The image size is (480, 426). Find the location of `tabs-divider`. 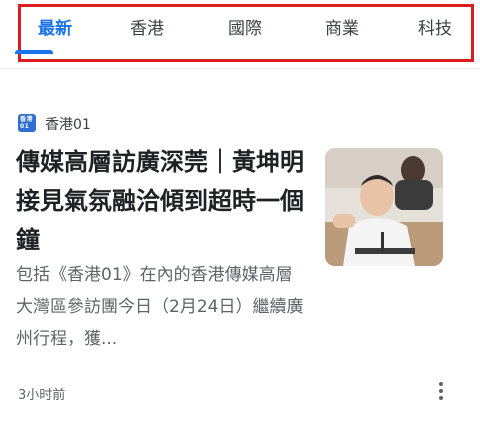

tabs-divider is located at coordinates (240, 68).